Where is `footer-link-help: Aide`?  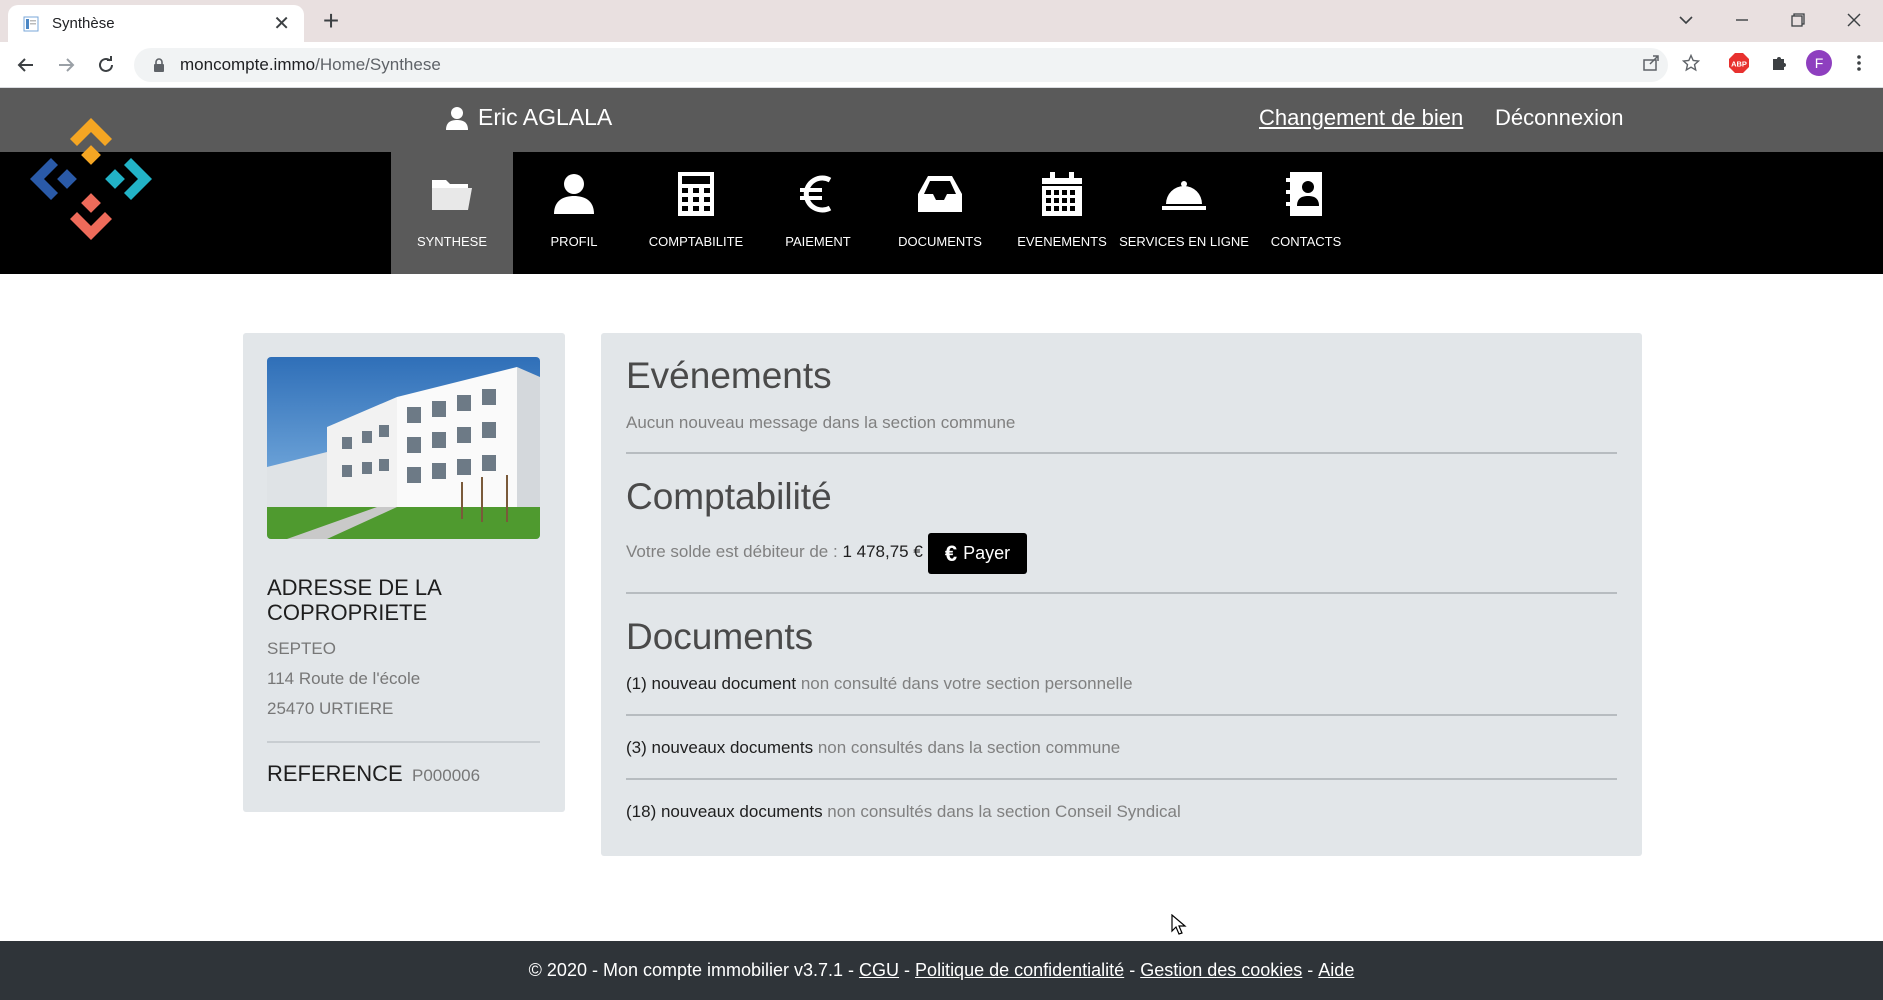
footer-link-help: Aide is located at coordinates (1336, 970).